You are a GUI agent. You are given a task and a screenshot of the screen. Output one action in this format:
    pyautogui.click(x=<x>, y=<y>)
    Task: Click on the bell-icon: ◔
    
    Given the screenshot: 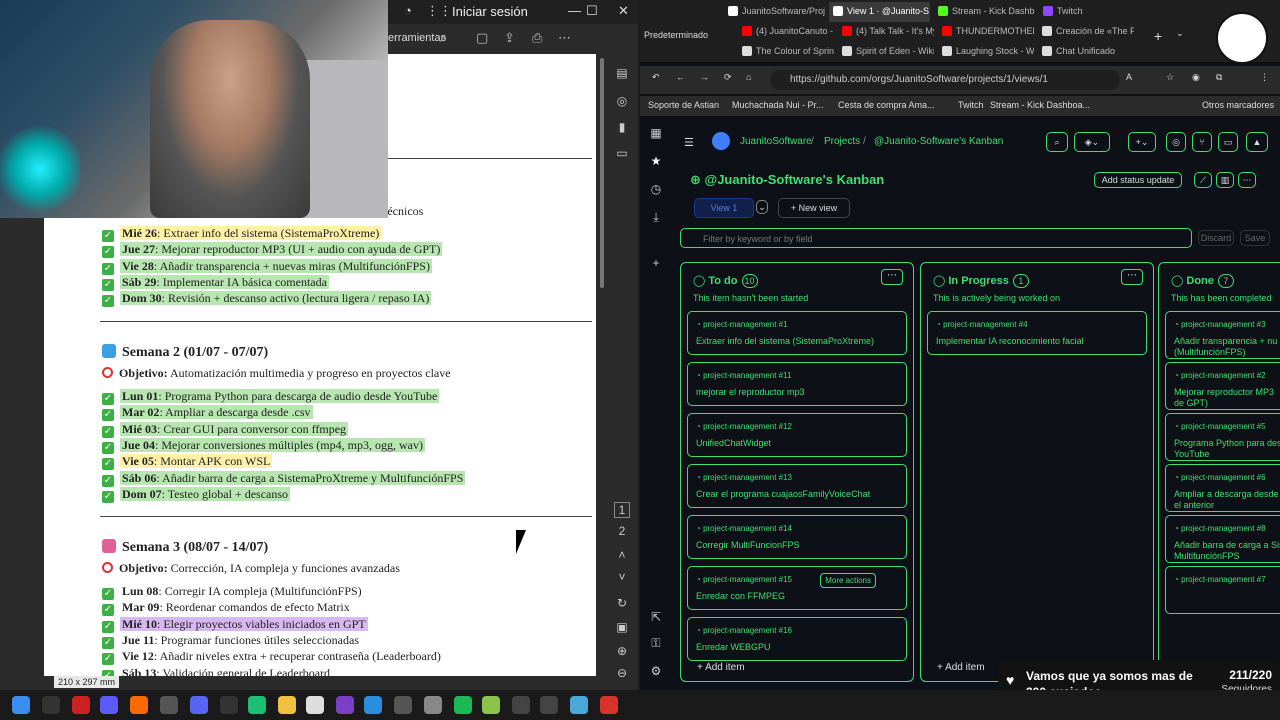 What is the action you would take?
    pyautogui.click(x=408, y=10)
    